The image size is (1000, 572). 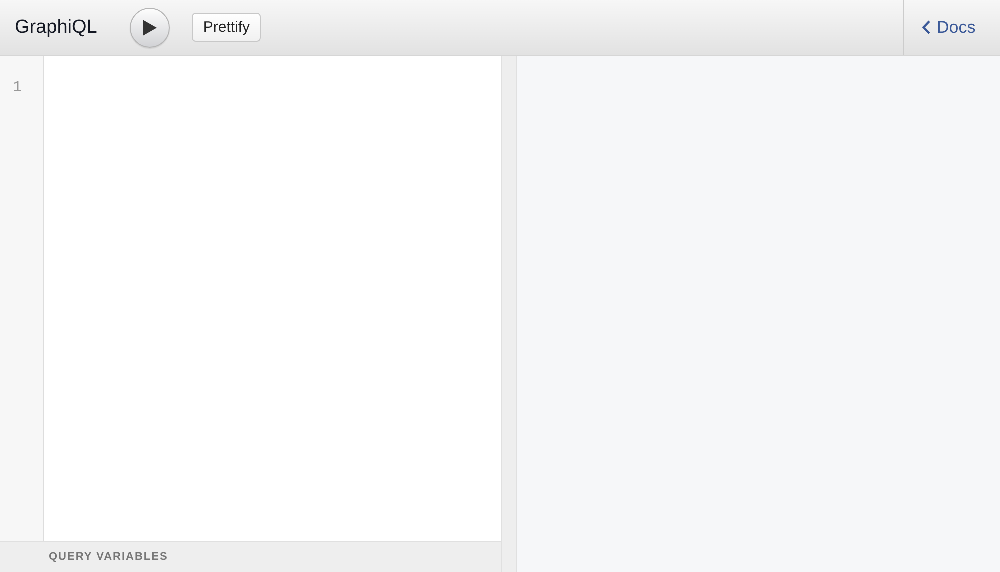 I want to click on line-number: 1, so click(x=17, y=87).